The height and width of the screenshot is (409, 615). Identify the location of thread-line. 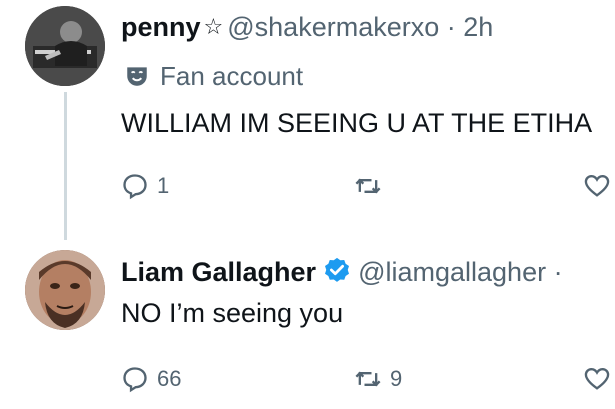
(65, 166).